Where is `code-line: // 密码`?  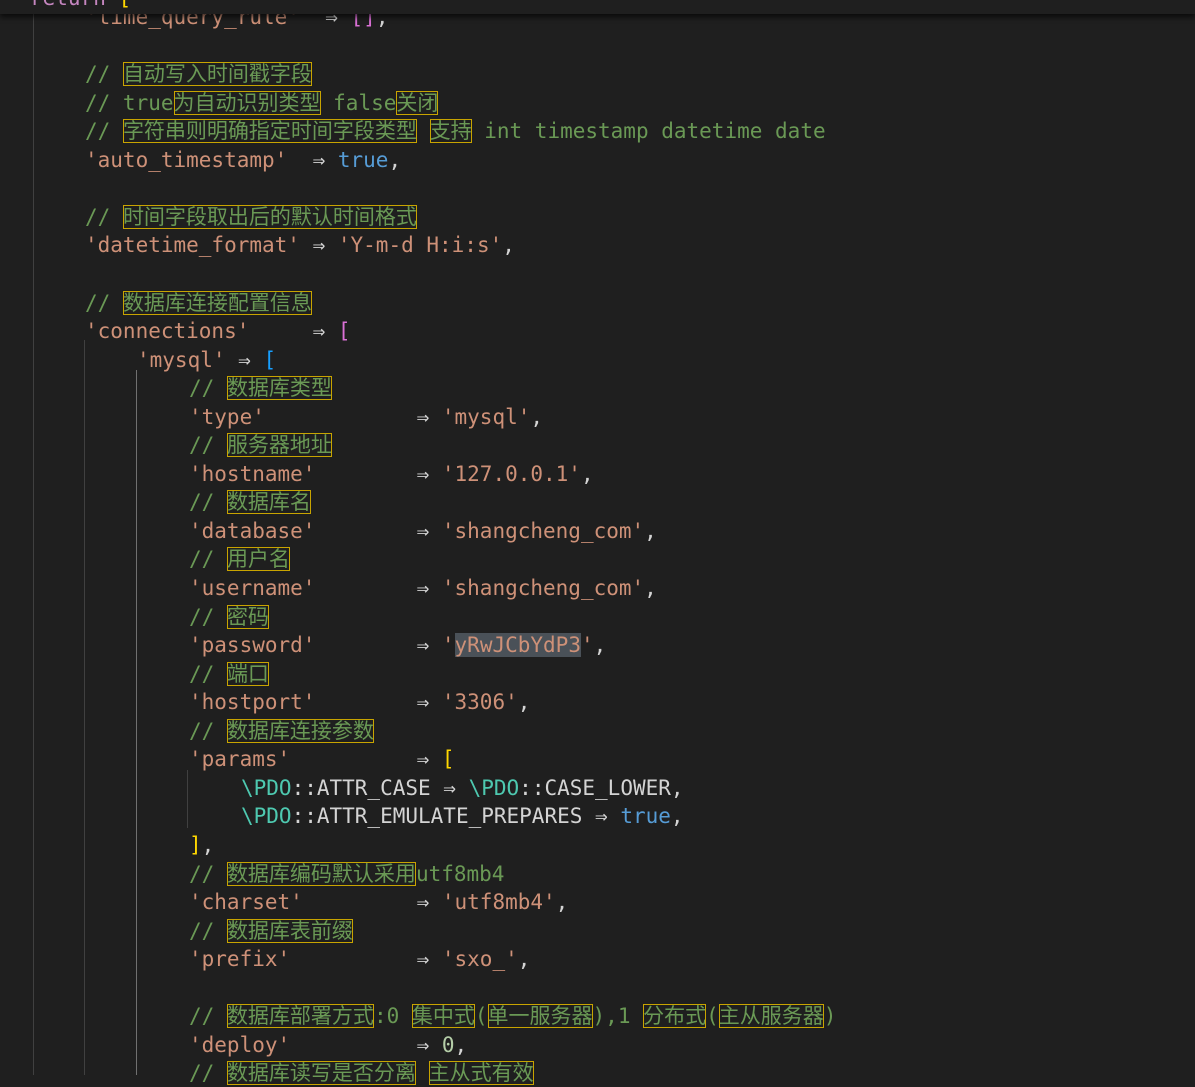 code-line: // 密码 is located at coordinates (597, 617).